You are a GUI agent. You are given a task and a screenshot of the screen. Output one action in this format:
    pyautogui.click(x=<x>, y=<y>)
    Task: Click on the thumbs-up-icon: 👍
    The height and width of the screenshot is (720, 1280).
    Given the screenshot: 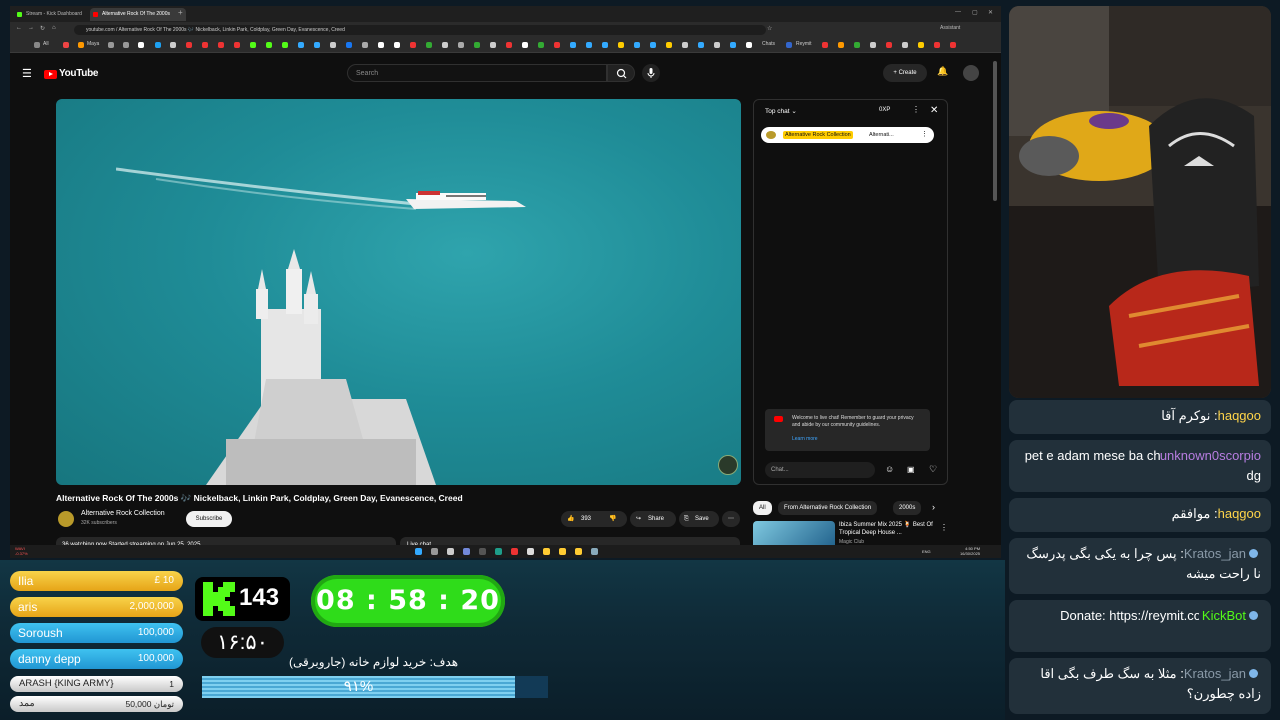 What is the action you would take?
    pyautogui.click(x=570, y=519)
    